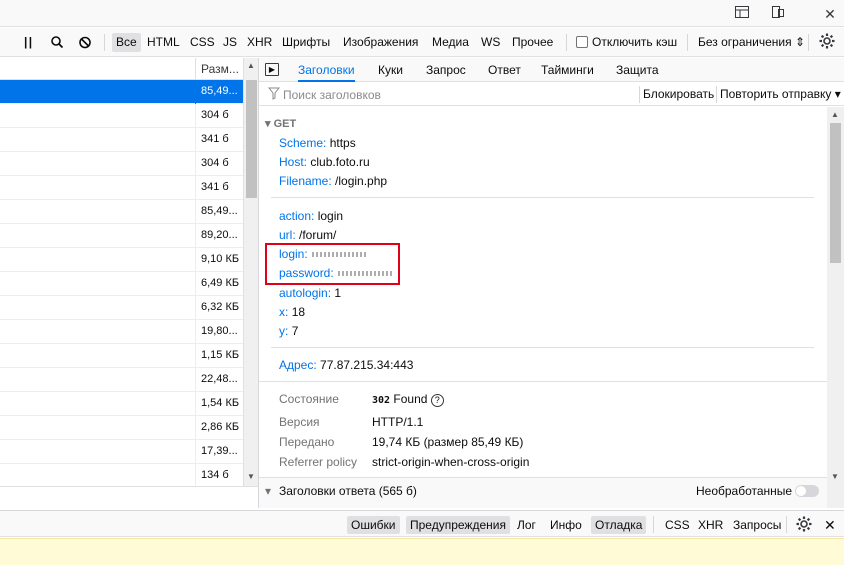 The image size is (844, 565). Describe the element at coordinates (332, 95) in the screenshot. I see `search-headers-input: Поиск заголовков` at that location.